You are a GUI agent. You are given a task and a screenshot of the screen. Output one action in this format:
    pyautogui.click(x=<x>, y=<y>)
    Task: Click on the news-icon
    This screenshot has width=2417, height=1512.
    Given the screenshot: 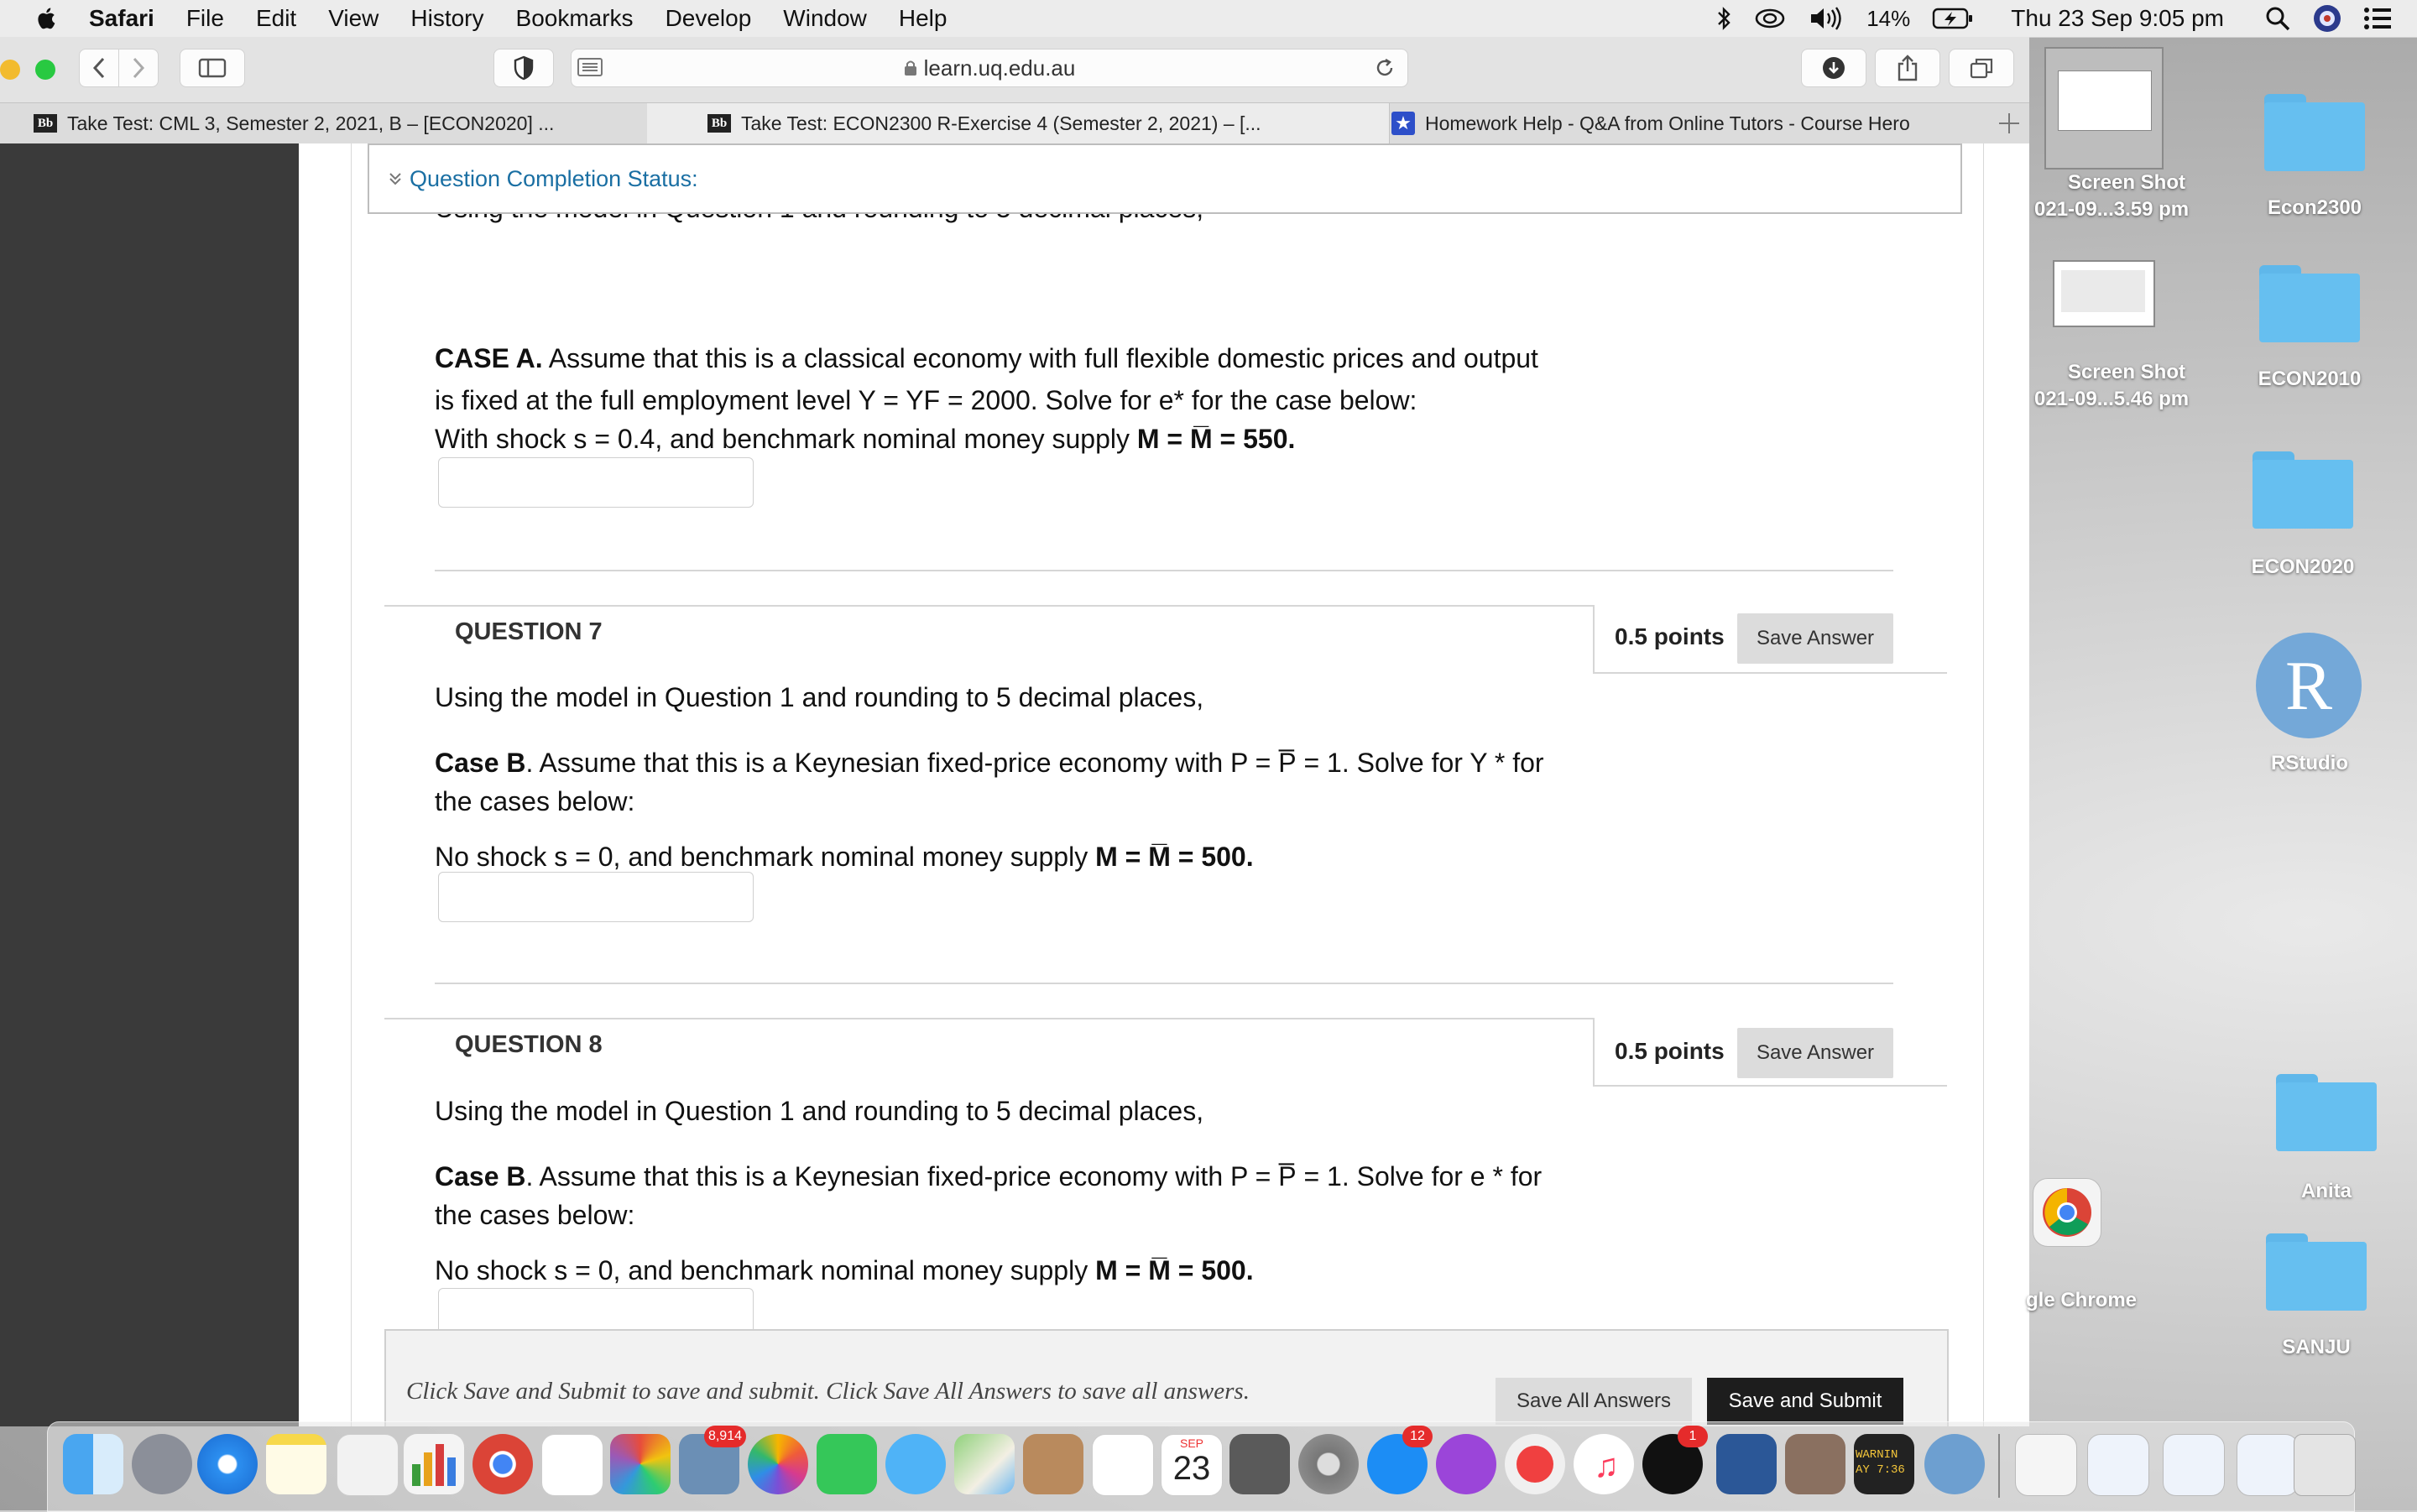 What is the action you would take?
    pyautogui.click(x=1535, y=1464)
    